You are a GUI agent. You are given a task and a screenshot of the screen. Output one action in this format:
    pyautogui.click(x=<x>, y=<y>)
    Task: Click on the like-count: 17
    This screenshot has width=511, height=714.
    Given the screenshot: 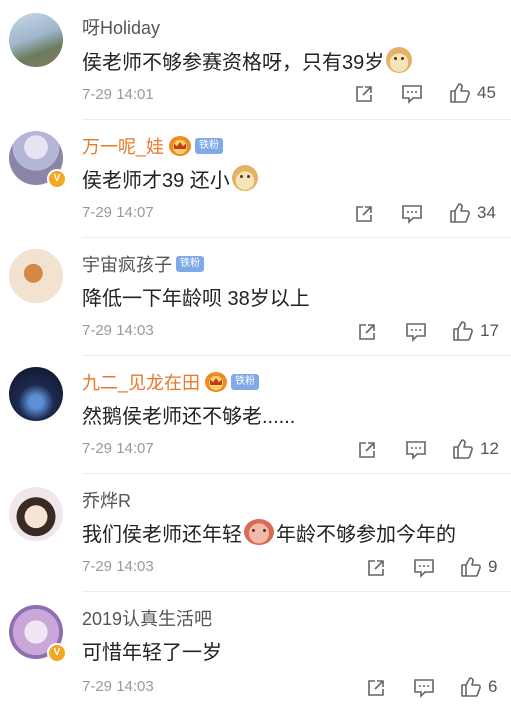 What is the action you would take?
    pyautogui.click(x=489, y=330)
    